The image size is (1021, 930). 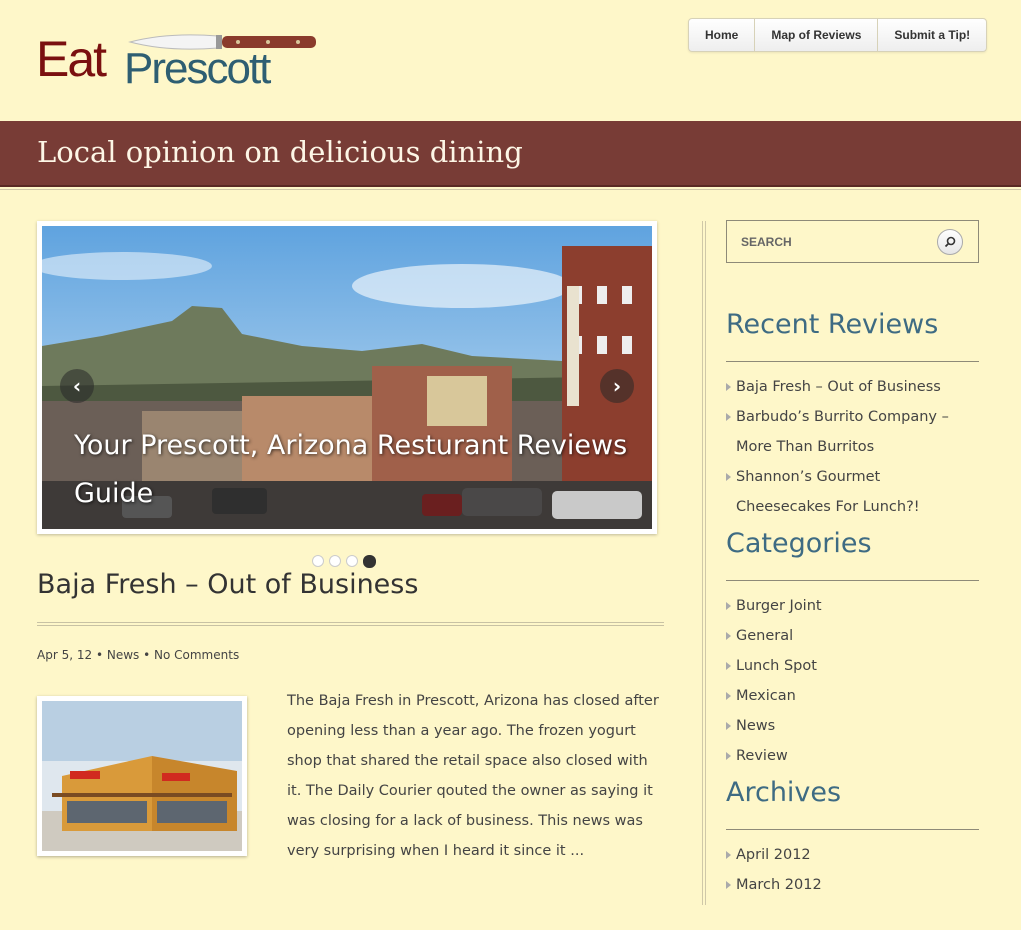 I want to click on slider-next-button: ›, so click(x=617, y=386).